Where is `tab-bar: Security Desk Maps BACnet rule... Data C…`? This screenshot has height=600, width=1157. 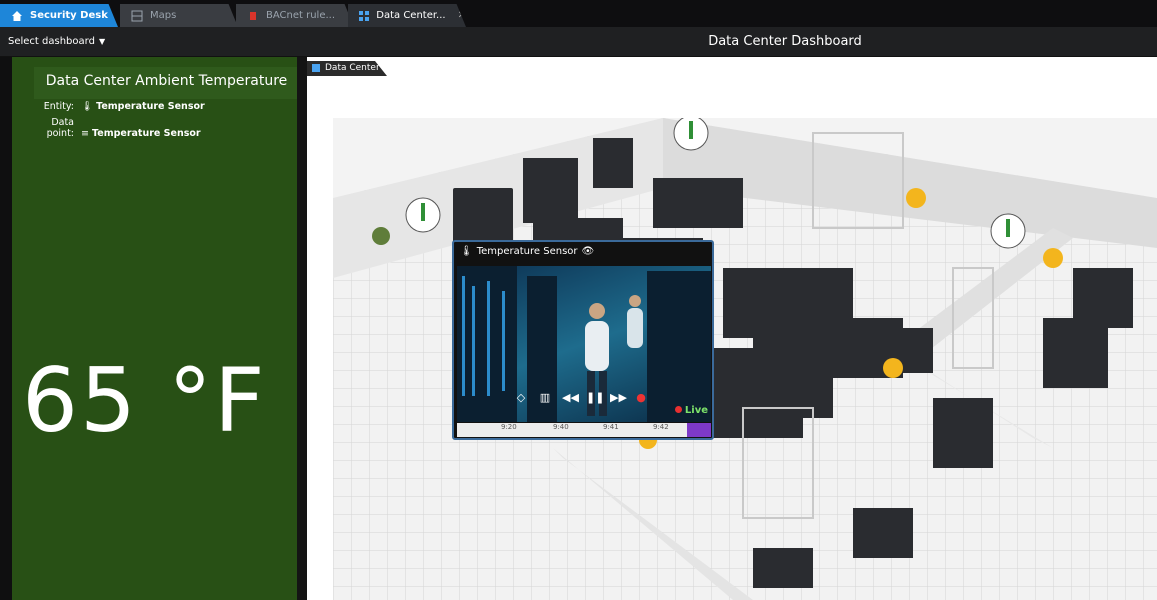 tab-bar: Security Desk Maps BACnet rule... Data C… is located at coordinates (578, 13).